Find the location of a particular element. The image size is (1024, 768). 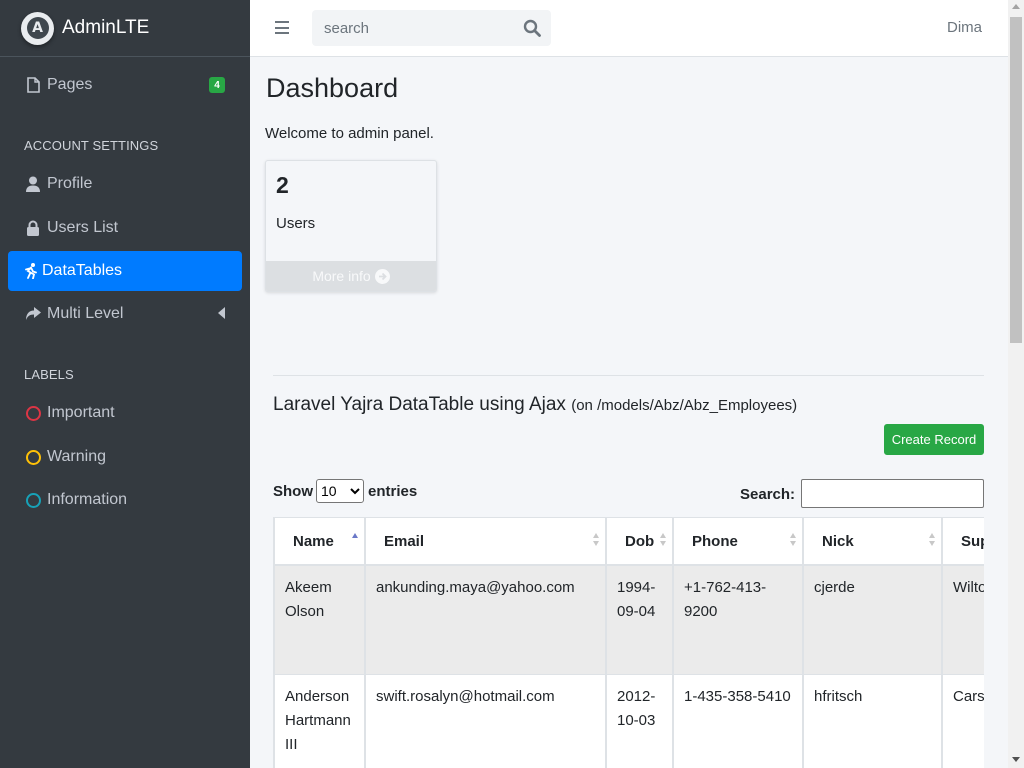

datatable-subtitle: (on /models/Abz/Abz_Employees) is located at coordinates (684, 405).